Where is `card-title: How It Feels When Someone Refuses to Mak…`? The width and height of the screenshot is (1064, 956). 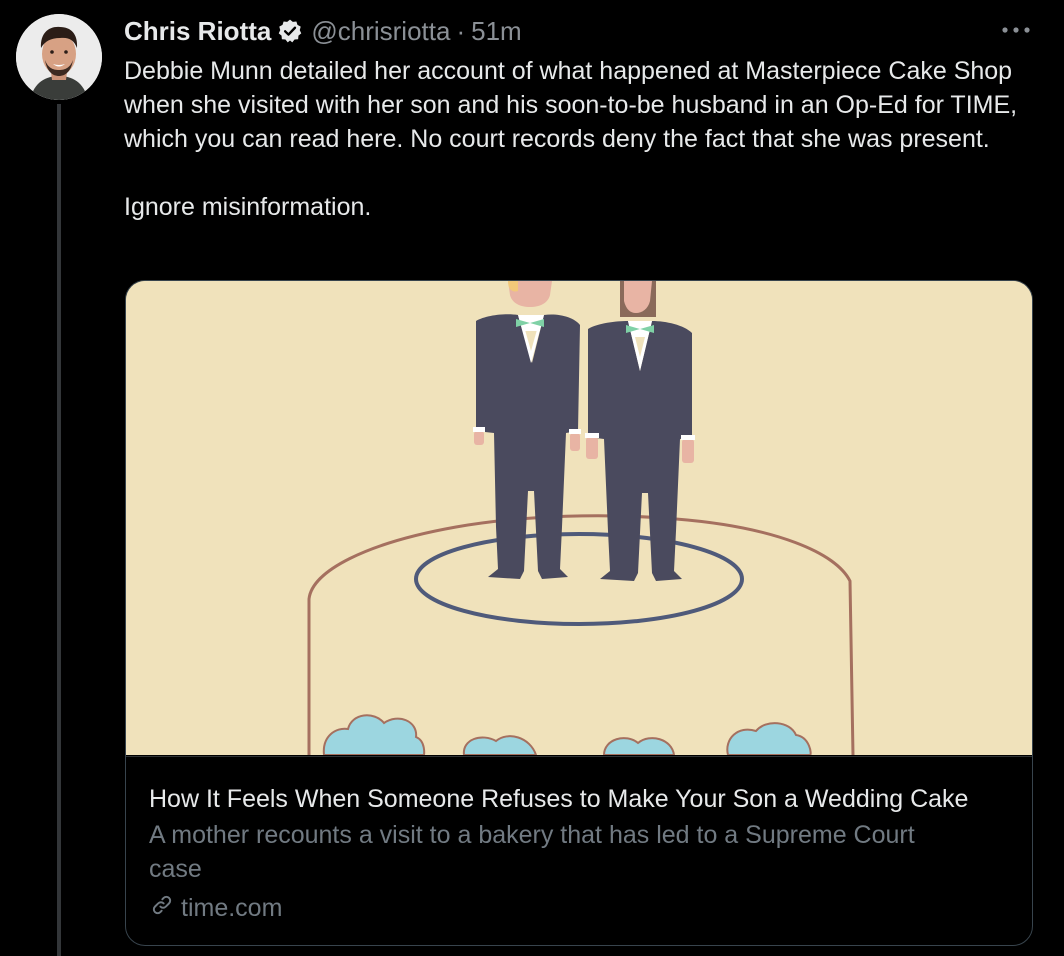
card-title: How It Feels When Someone Refuses to Mak… is located at coordinates (579, 799).